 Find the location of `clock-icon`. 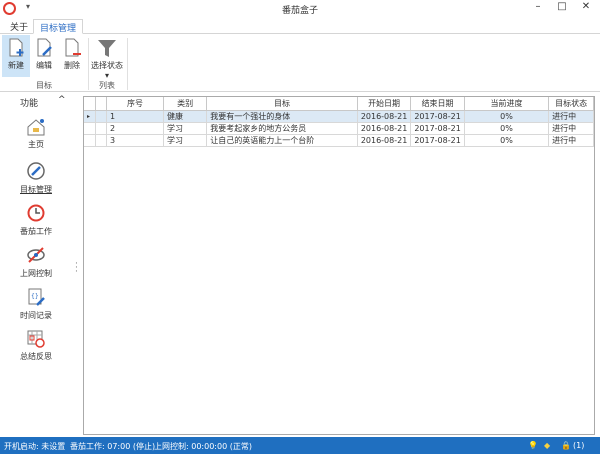

clock-icon is located at coordinates (36, 213).